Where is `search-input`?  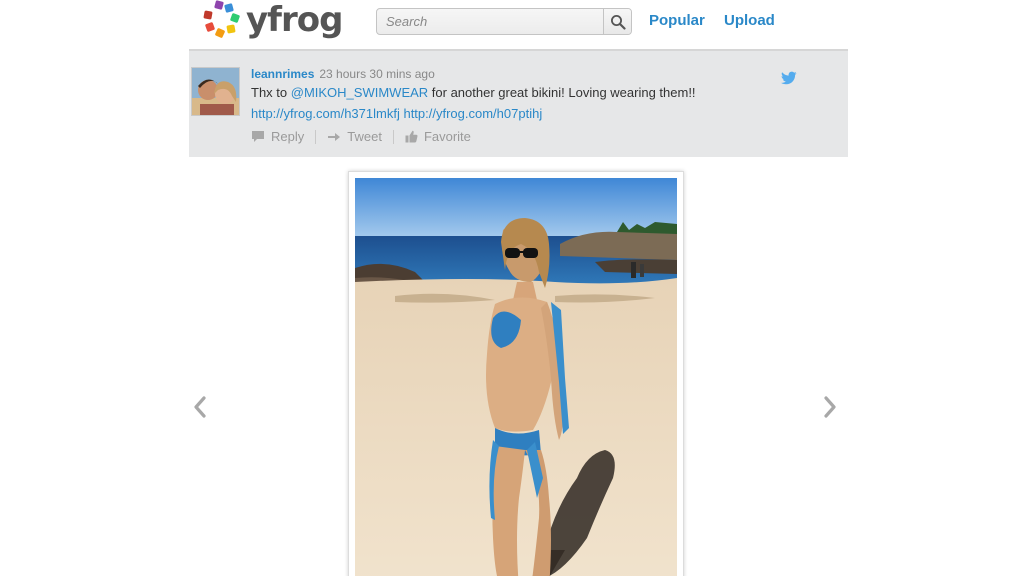
search-input is located at coordinates (490, 21).